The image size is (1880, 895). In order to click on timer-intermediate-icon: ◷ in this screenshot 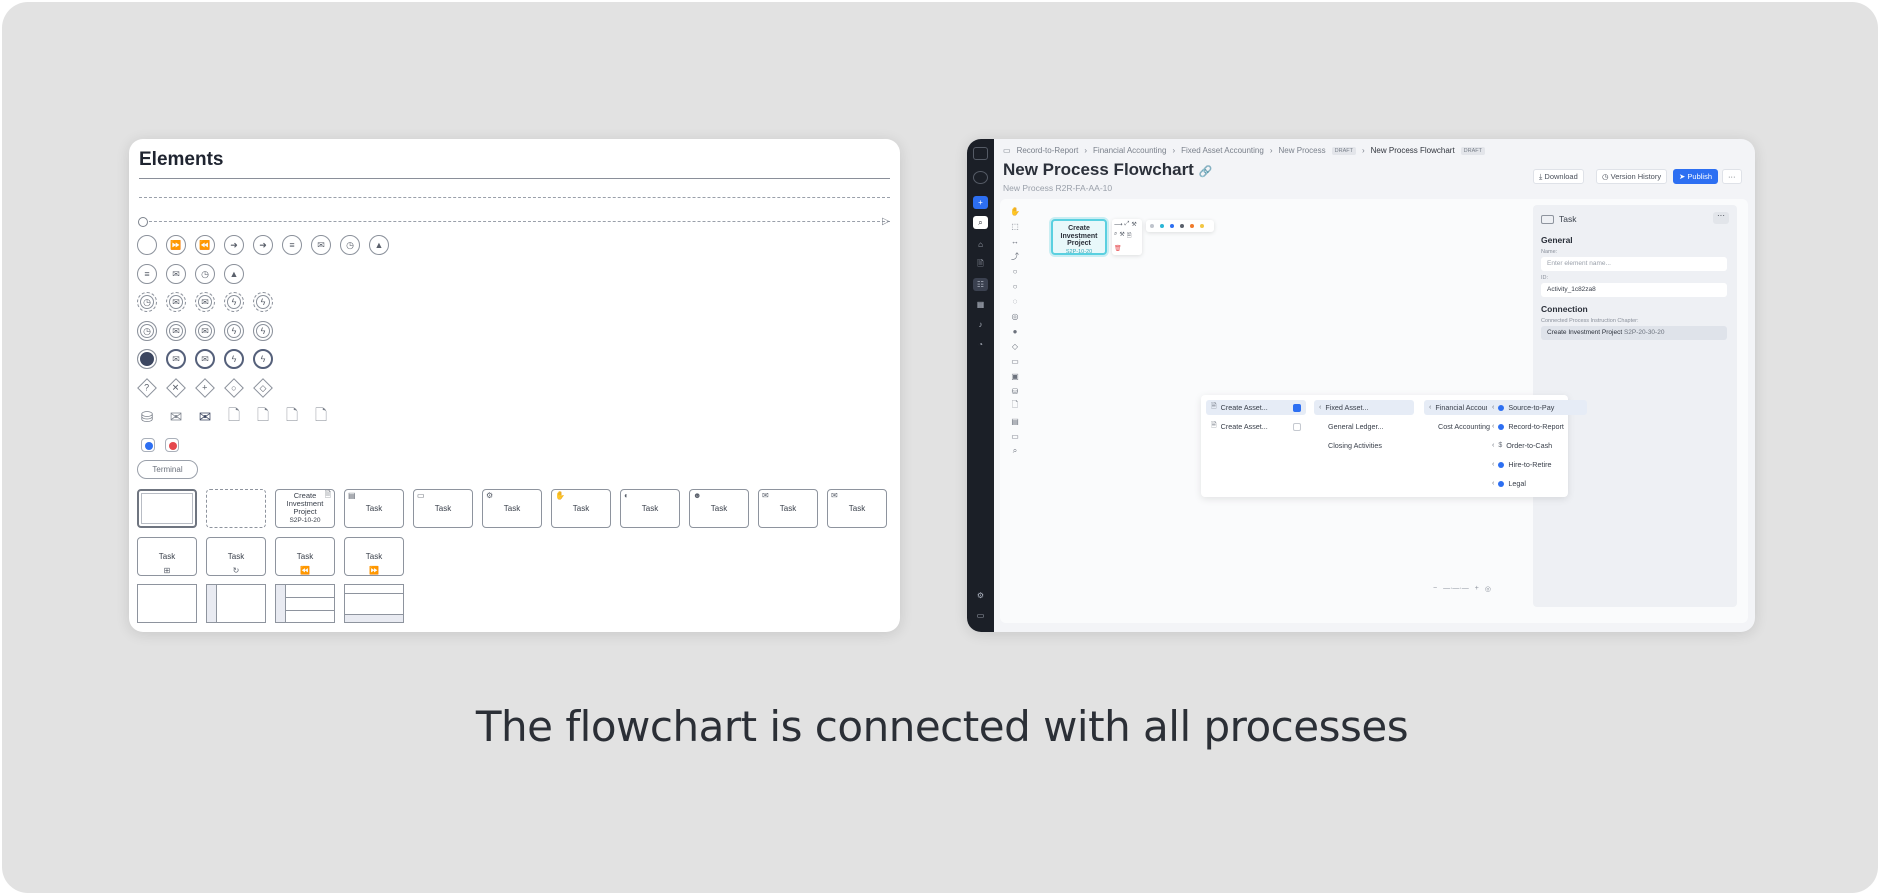, I will do `click(147, 331)`.